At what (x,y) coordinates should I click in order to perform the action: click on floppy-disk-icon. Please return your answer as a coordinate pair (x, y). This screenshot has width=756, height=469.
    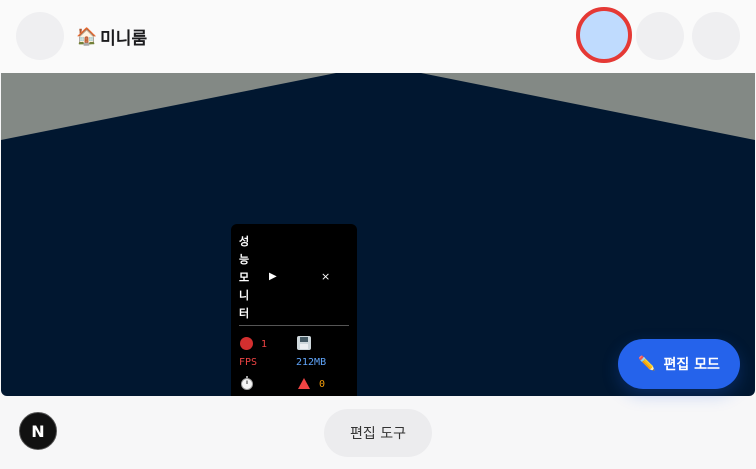
    Looking at the image, I should click on (304, 343).